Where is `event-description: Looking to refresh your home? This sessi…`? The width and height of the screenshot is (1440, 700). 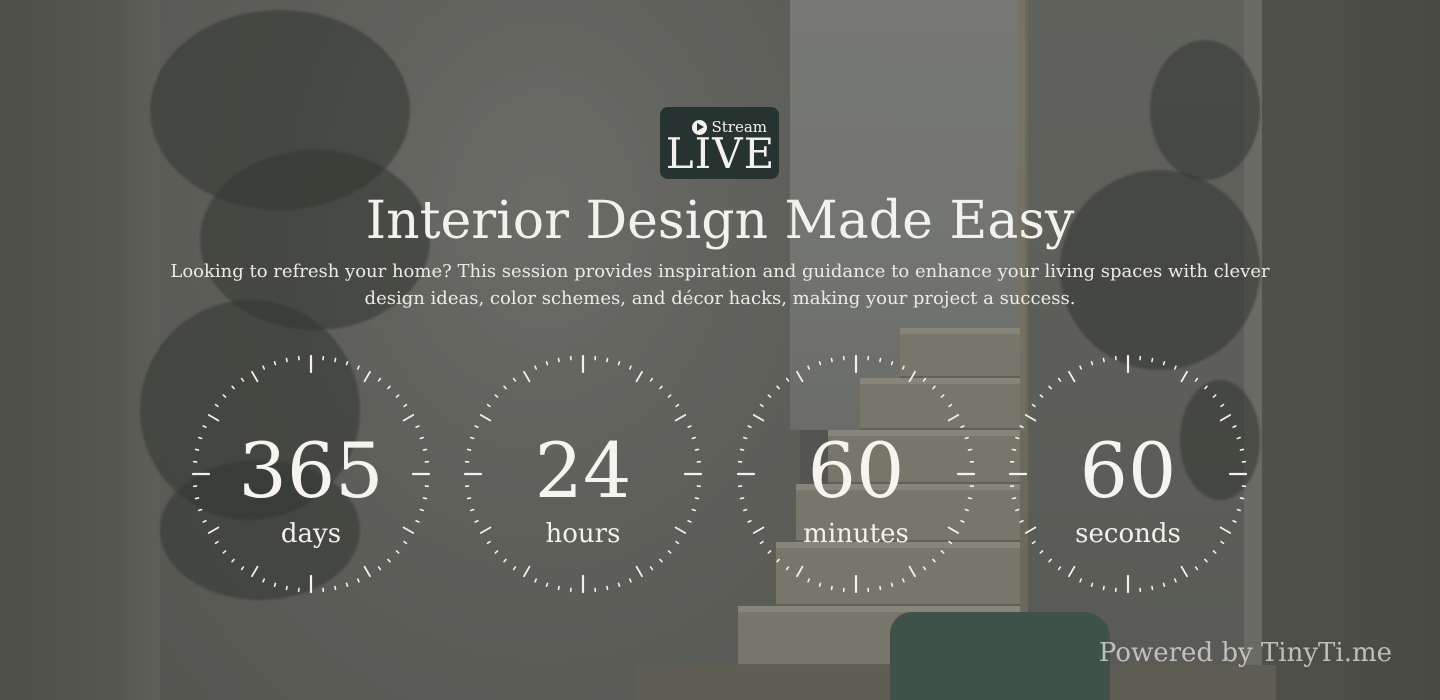 event-description: Looking to refresh your home? This sessi… is located at coordinates (720, 285).